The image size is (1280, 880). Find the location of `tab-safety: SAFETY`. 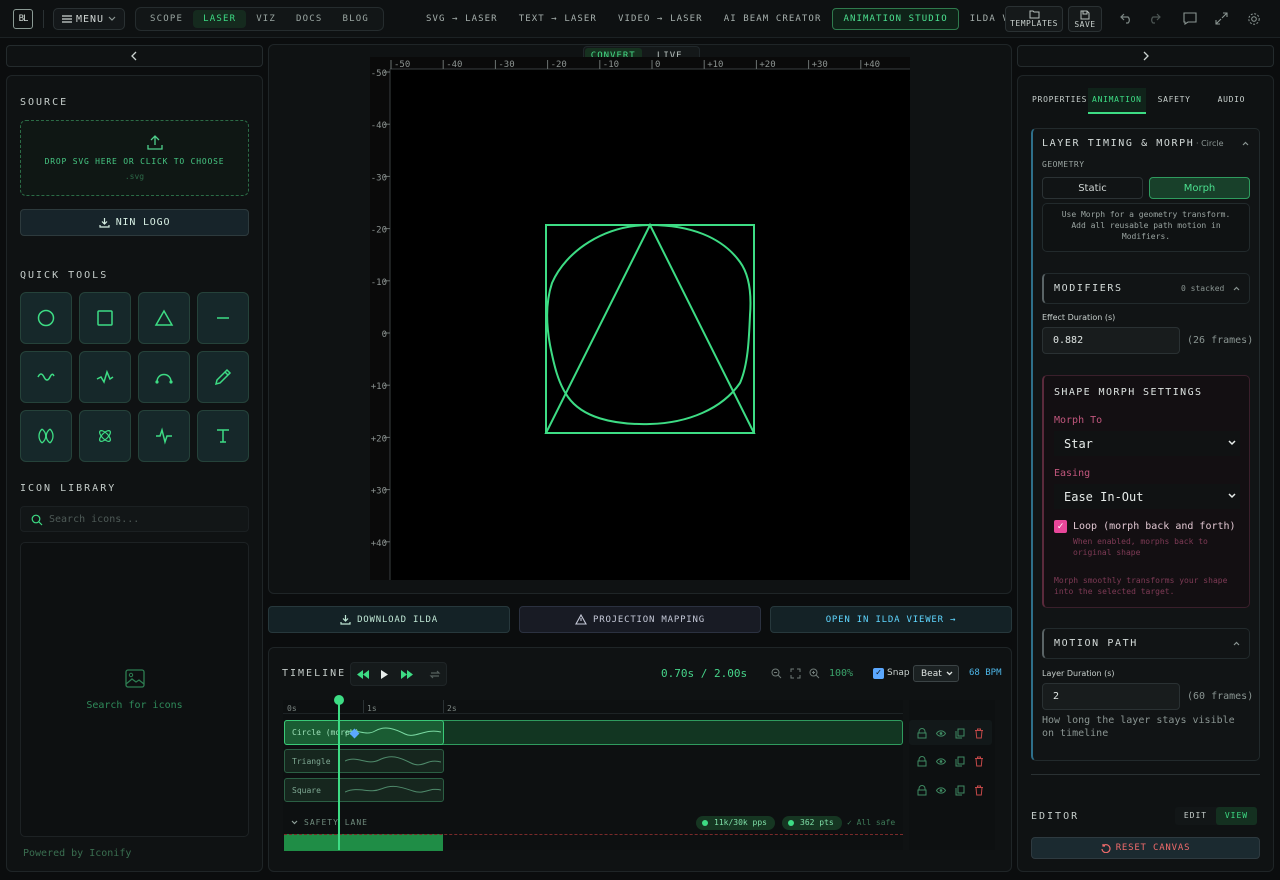

tab-safety: SAFETY is located at coordinates (1174, 101).